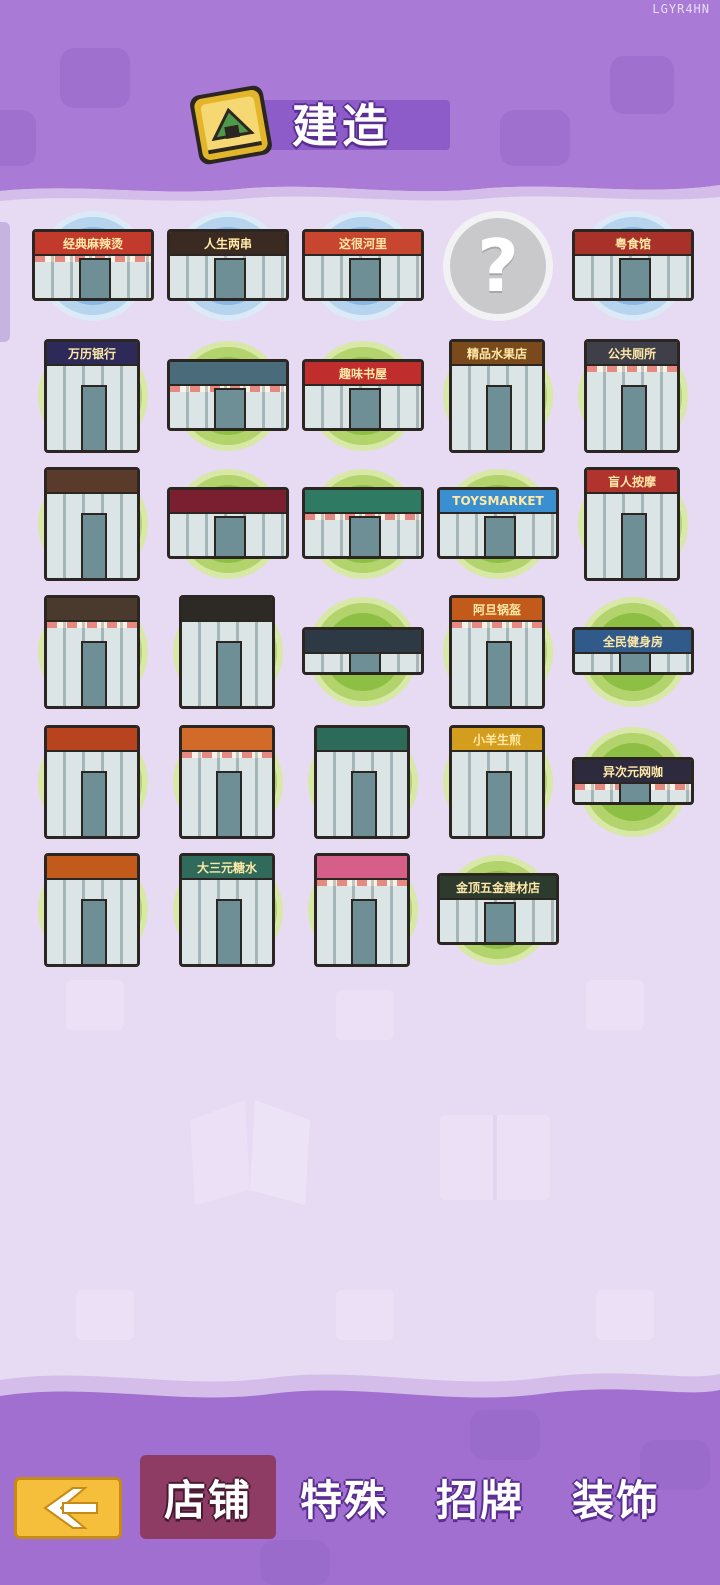 Image resolution: width=720 pixels, height=1585 pixels. Describe the element at coordinates (228, 244) in the screenshot. I see `shop-sign: 人生两串` at that location.